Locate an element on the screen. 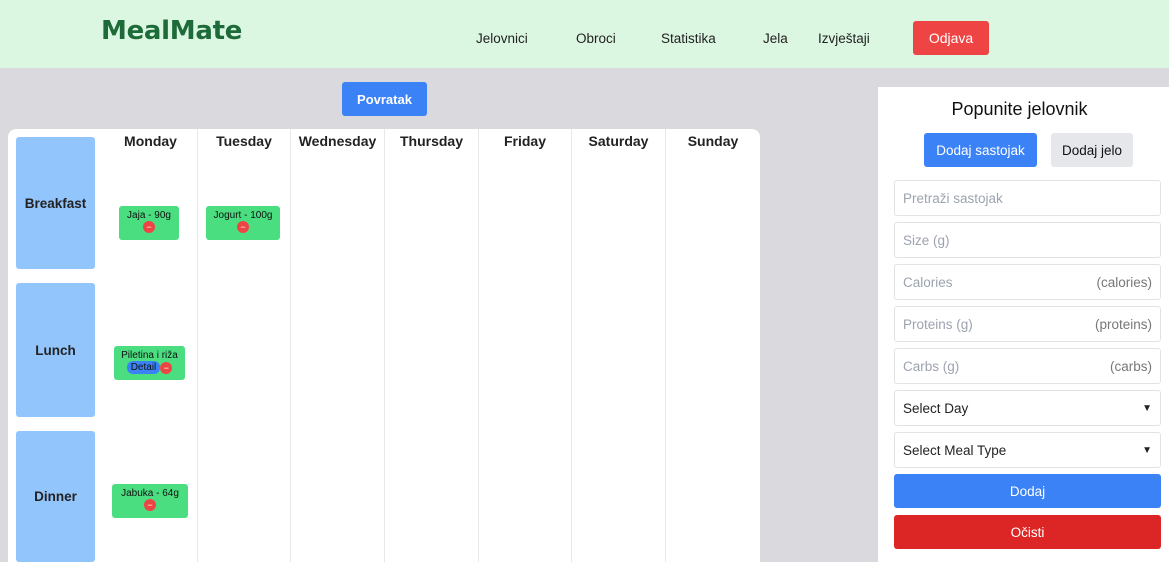 The image size is (1169, 562). meal-label-lunch: Lunch is located at coordinates (55, 350).